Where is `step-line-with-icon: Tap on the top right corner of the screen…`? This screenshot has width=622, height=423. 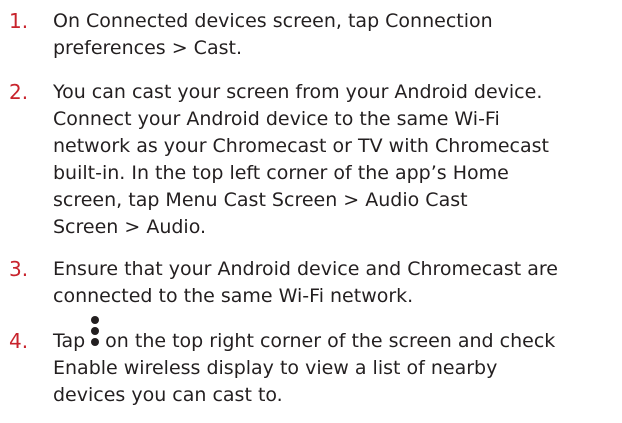
step-line-with-icon: Tap on the top right corner of the screen… is located at coordinates (333, 335).